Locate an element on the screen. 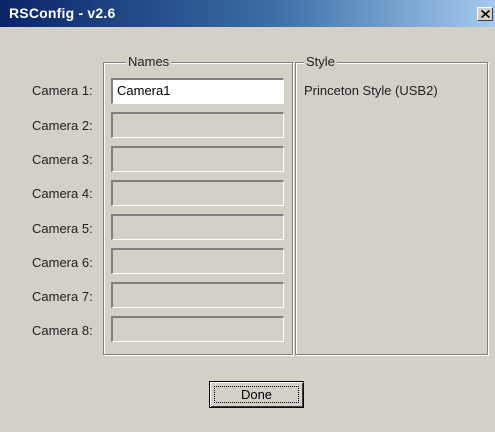 The width and height of the screenshot is (495, 432). camera-6-name-field is located at coordinates (197, 261).